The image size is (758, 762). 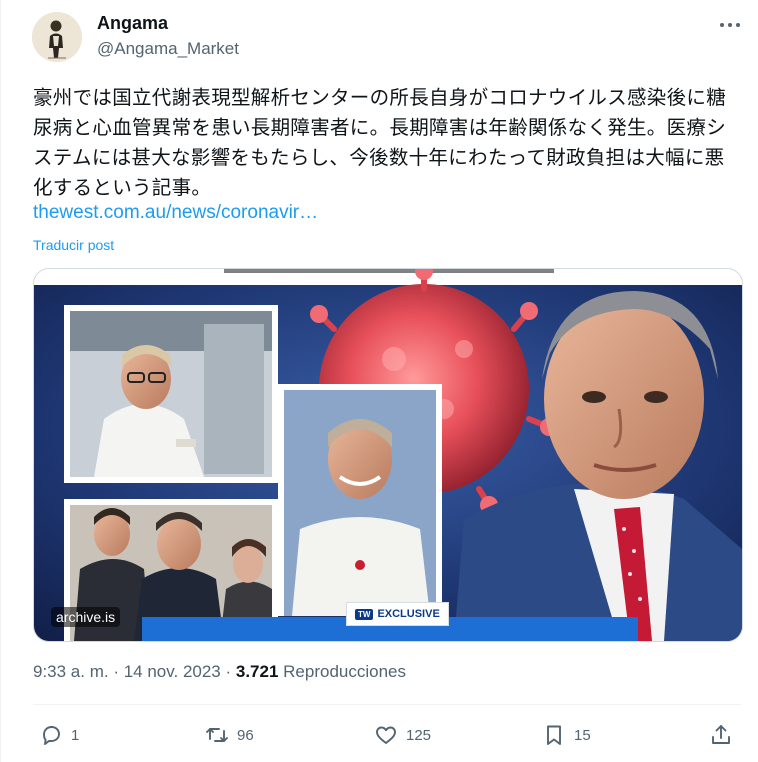 What do you see at coordinates (402, 735) in the screenshot?
I see `like-button: 125` at bounding box center [402, 735].